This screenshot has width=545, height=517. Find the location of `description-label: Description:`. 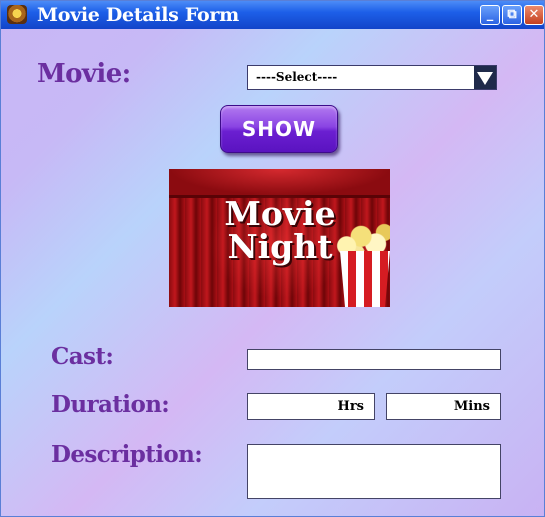

description-label: Description: is located at coordinates (127, 454).